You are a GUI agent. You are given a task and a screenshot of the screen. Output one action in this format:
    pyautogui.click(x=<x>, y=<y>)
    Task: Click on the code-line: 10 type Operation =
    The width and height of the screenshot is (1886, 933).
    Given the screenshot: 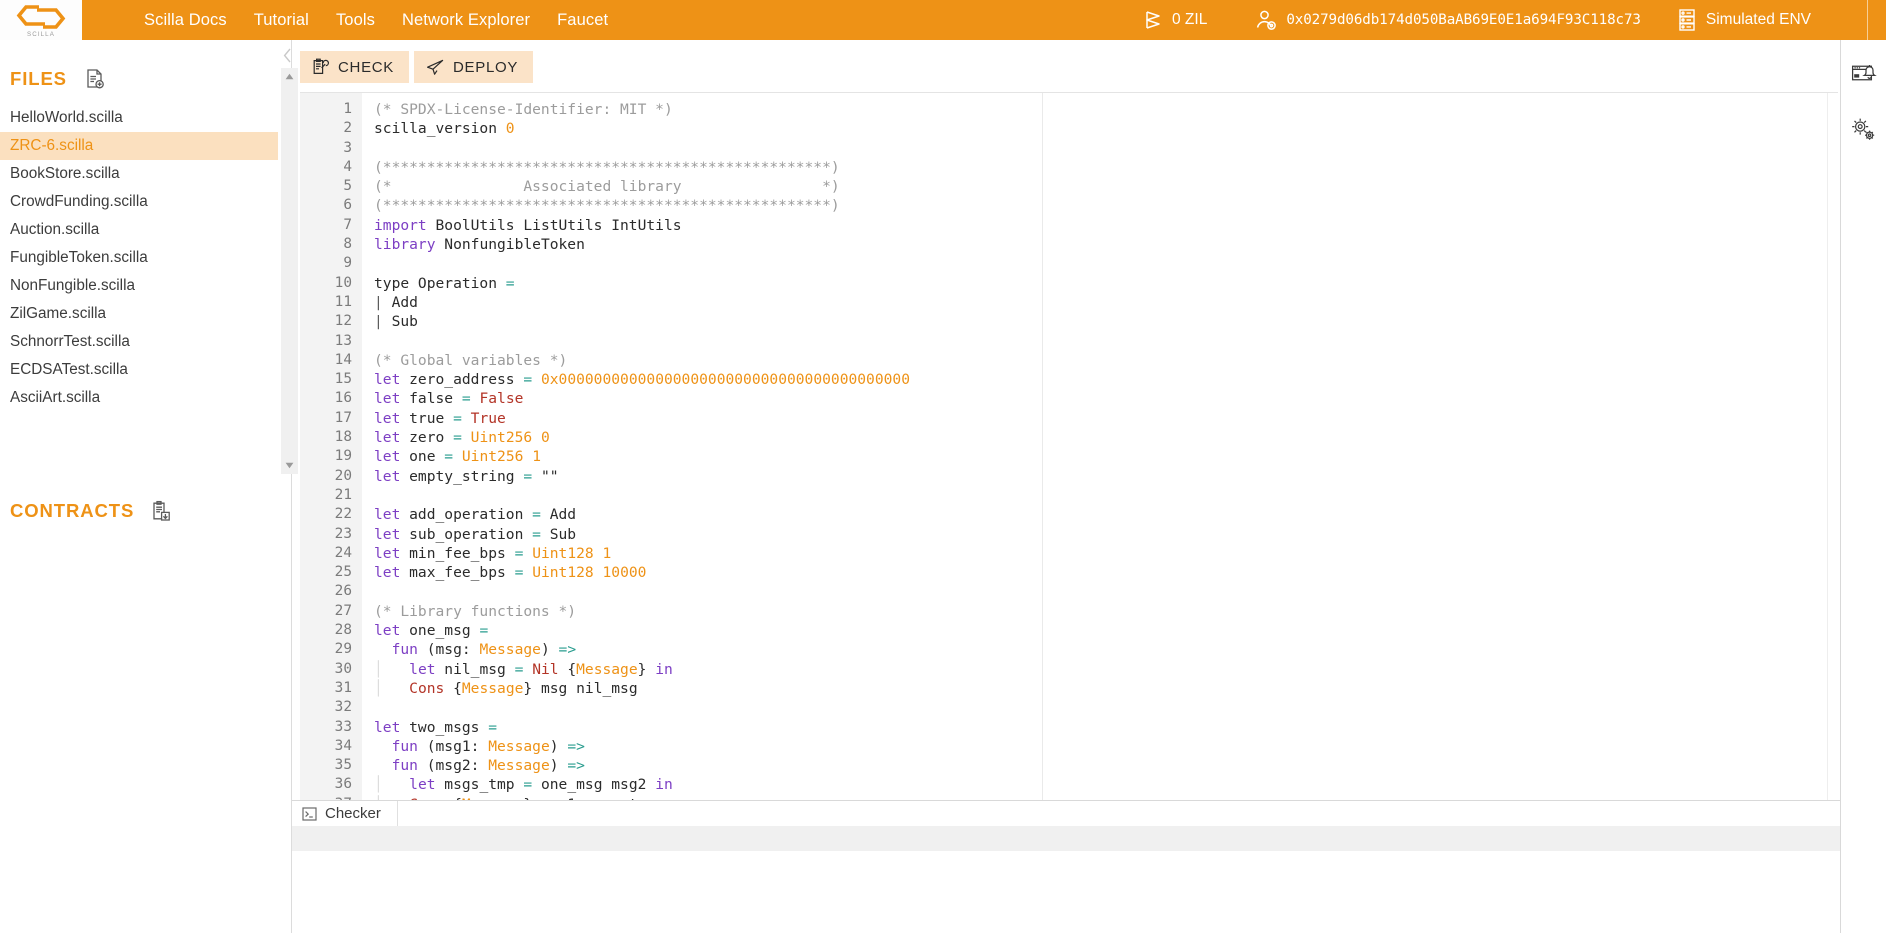 What is the action you would take?
    pyautogui.click(x=1069, y=283)
    